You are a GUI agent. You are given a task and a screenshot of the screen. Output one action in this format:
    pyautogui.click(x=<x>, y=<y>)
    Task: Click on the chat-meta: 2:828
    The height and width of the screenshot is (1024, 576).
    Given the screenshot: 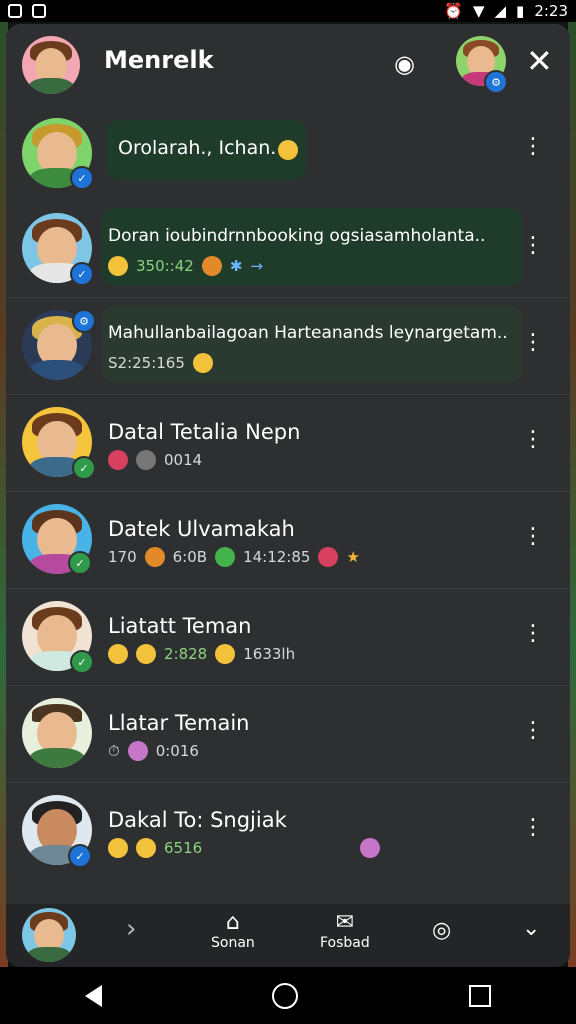 What is the action you would take?
    pyautogui.click(x=186, y=654)
    